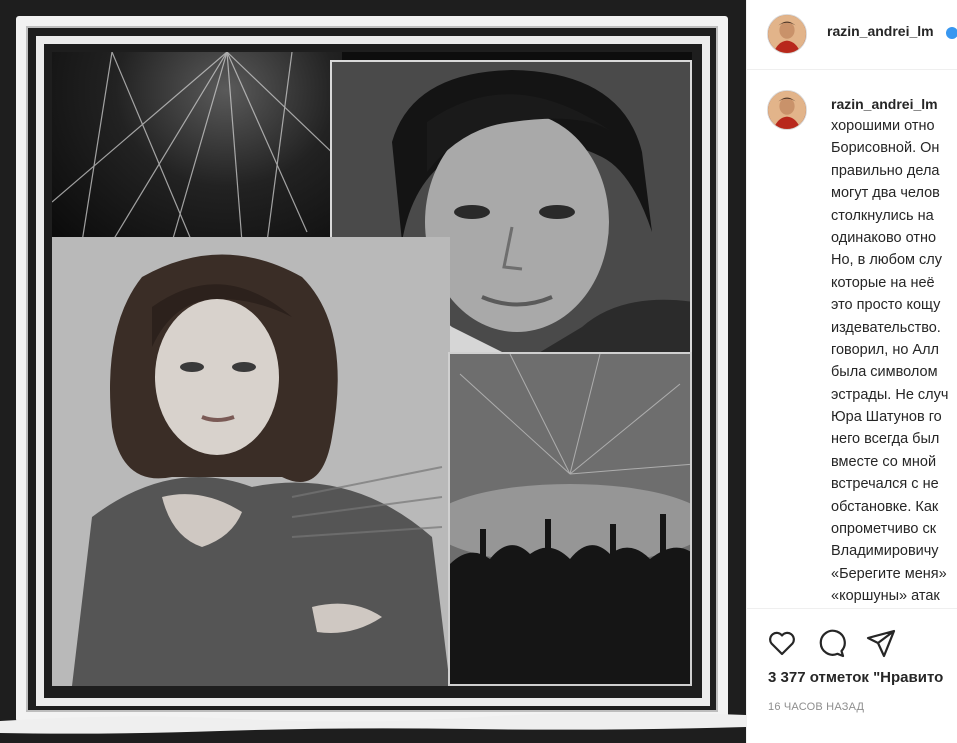 Image resolution: width=957 pixels, height=743 pixels. I want to click on likes-count: 3 377 отметок "Нравито, so click(855, 677).